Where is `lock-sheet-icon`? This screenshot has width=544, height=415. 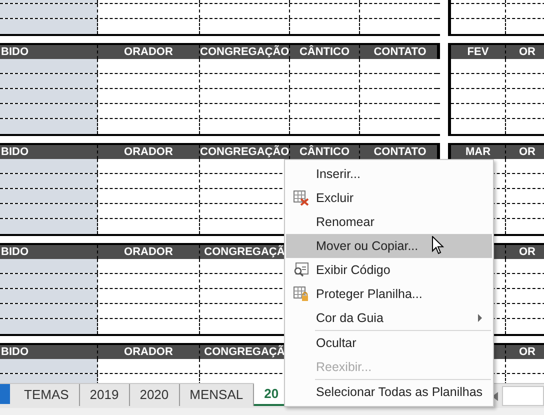 lock-sheet-icon is located at coordinates (301, 294).